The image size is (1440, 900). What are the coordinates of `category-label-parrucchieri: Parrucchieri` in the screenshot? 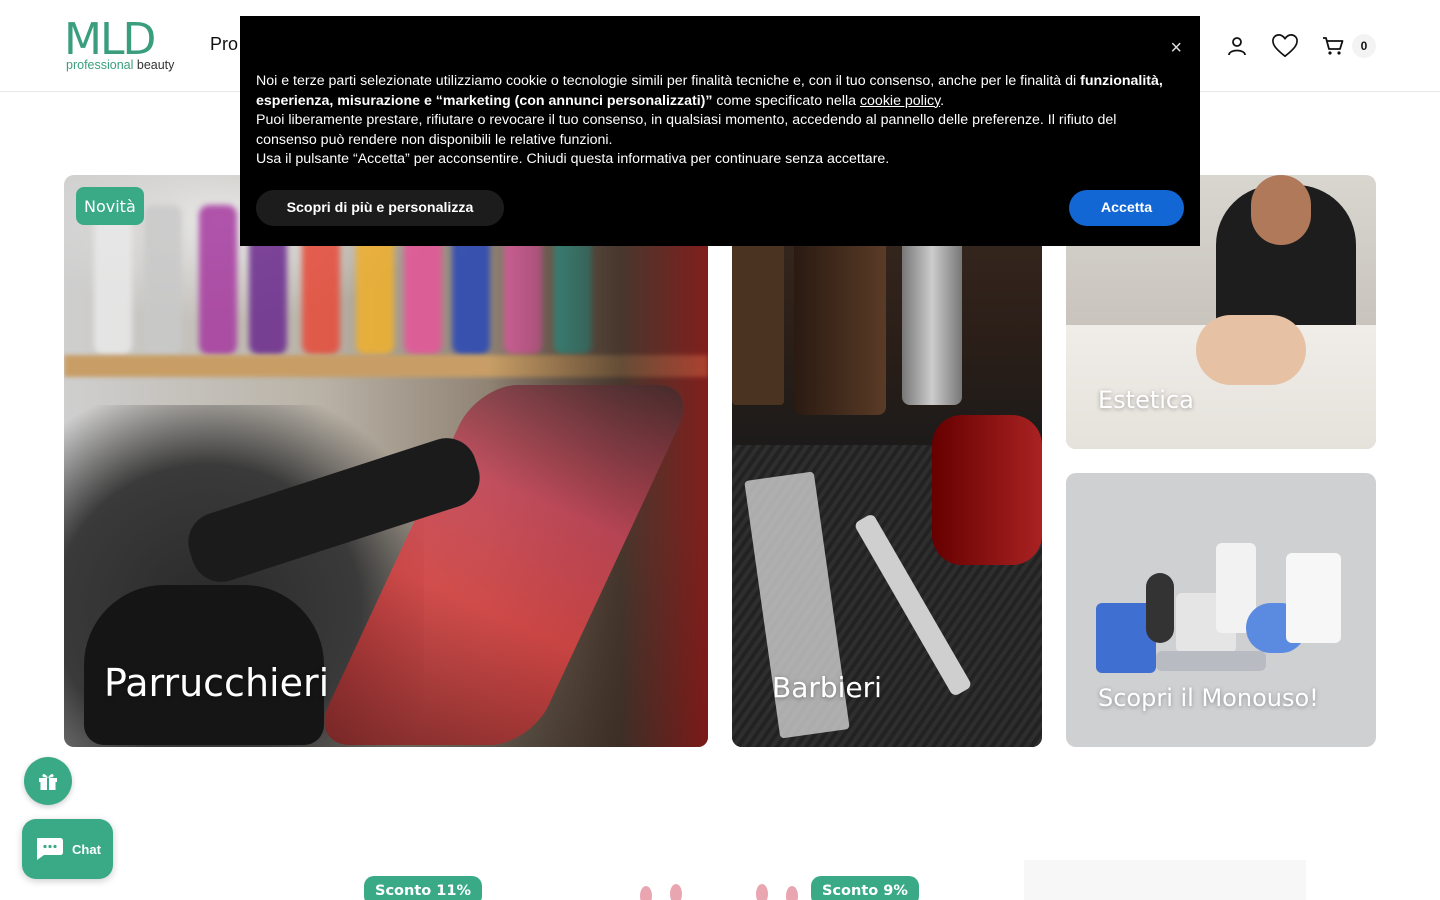 It's located at (217, 683).